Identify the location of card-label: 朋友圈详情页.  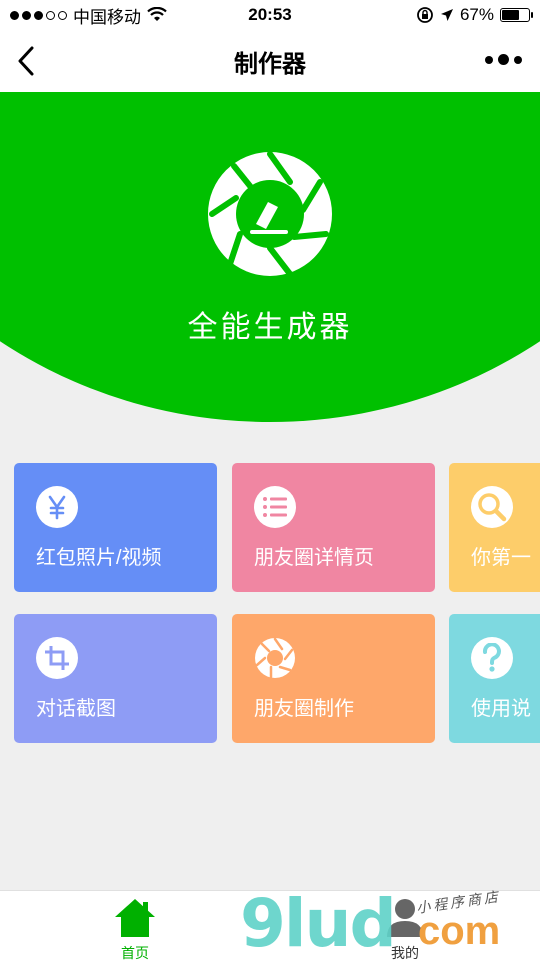
(314, 558).